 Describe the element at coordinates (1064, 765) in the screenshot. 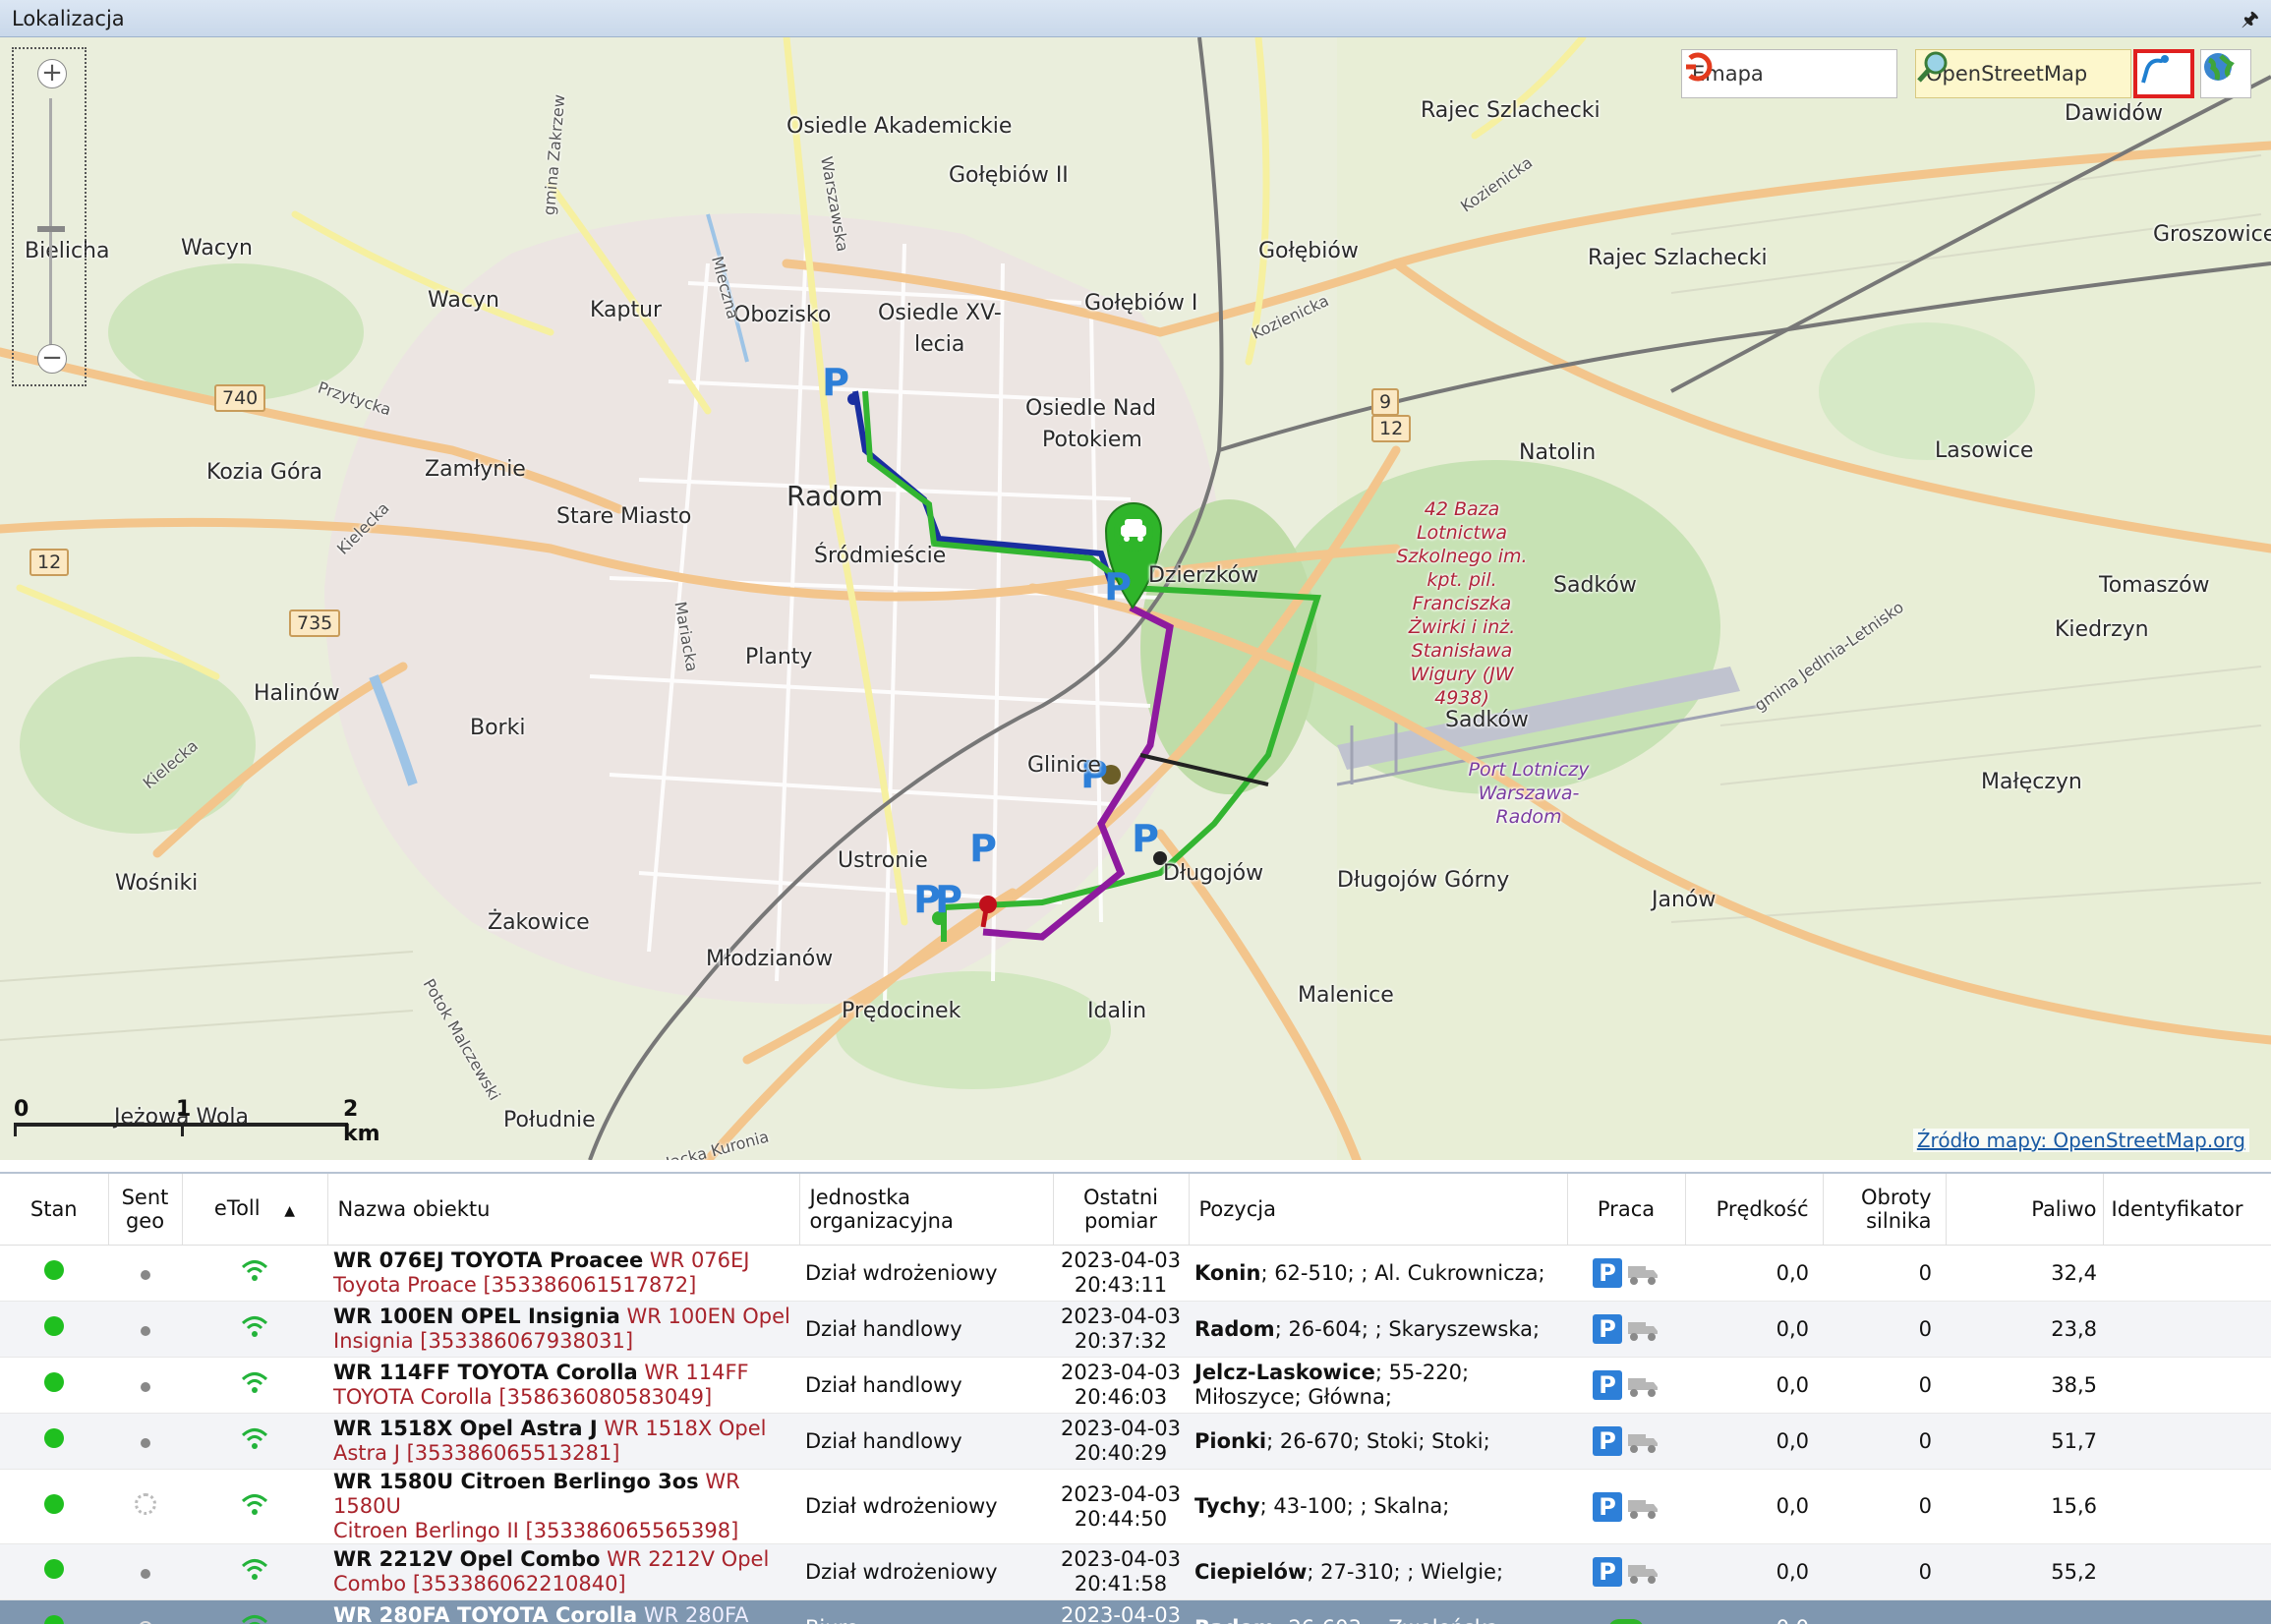

I see `map-label: Glinice` at that location.